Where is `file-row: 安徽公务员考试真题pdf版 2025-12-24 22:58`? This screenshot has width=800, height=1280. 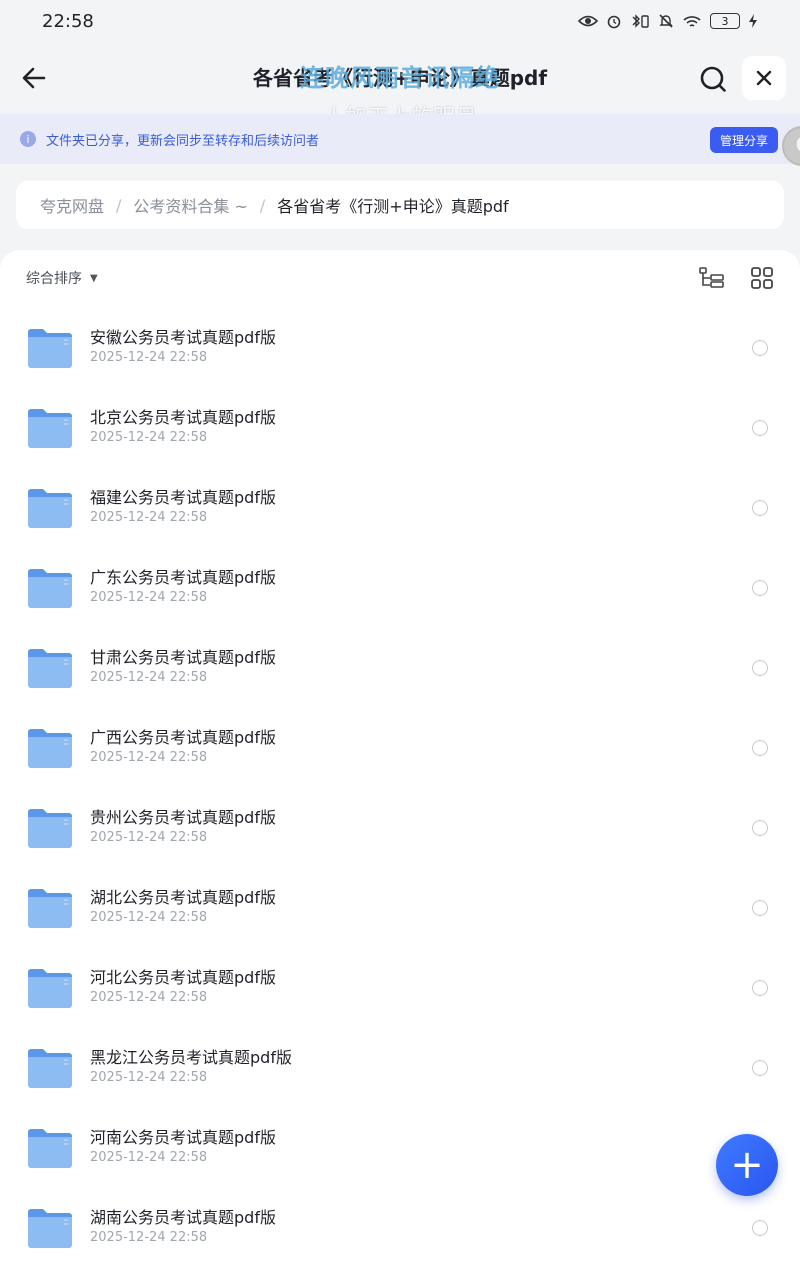 file-row: 安徽公务员考试真题pdf版 2025-12-24 22:58 is located at coordinates (400, 346).